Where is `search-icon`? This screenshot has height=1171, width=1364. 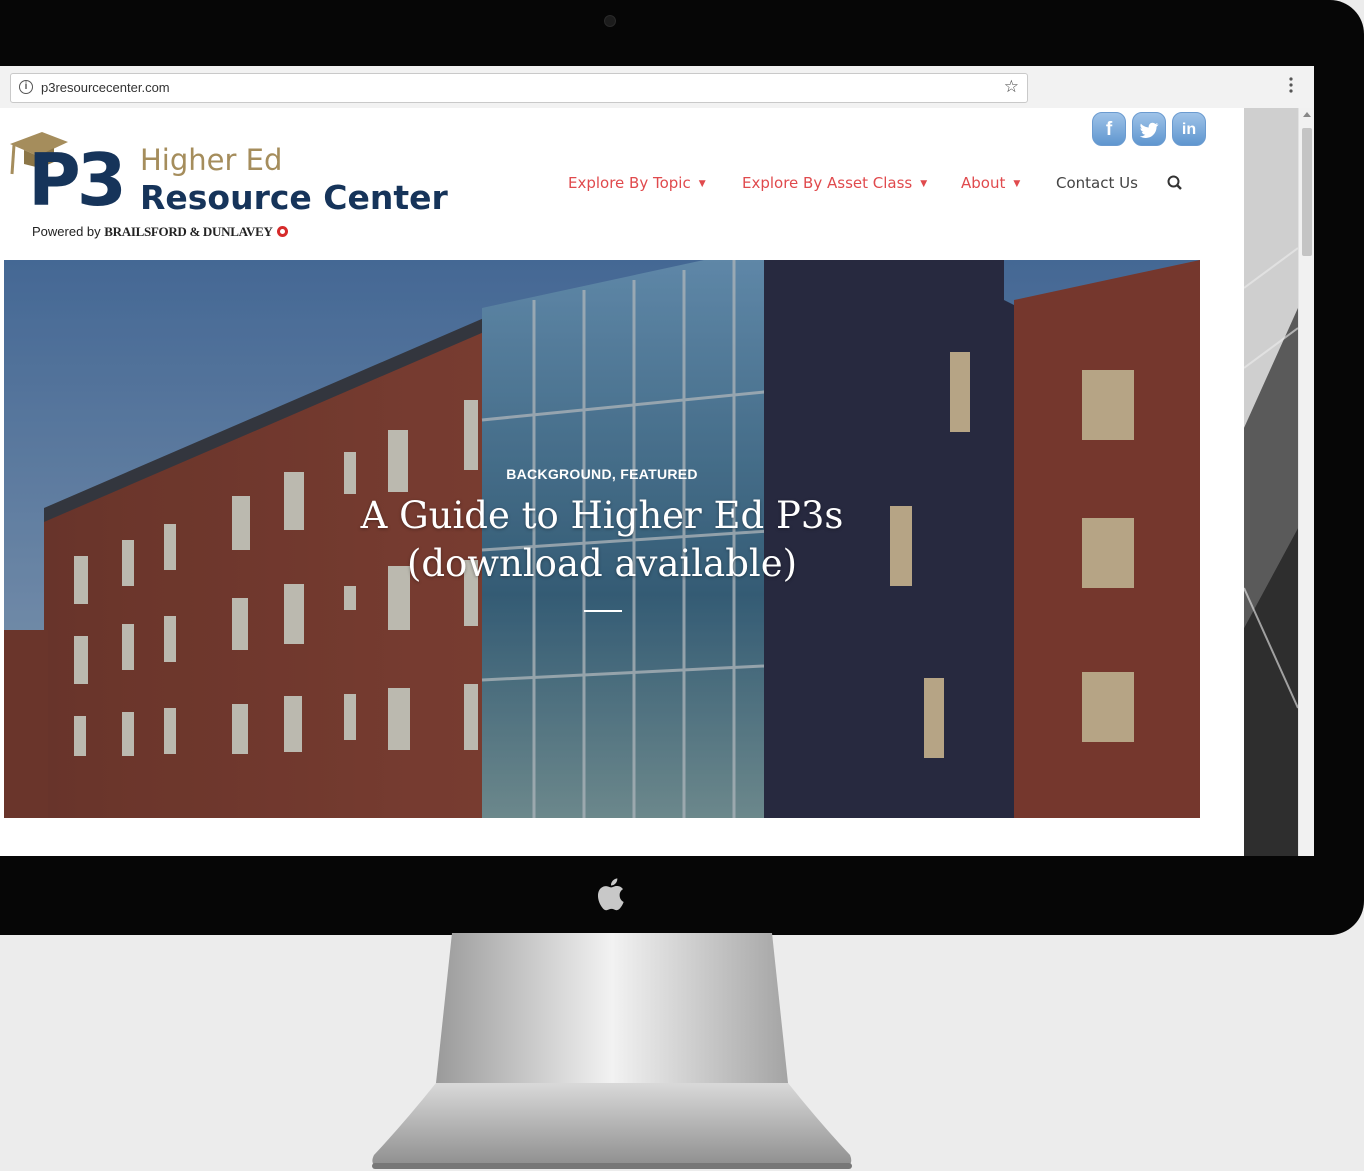 search-icon is located at coordinates (1175, 183).